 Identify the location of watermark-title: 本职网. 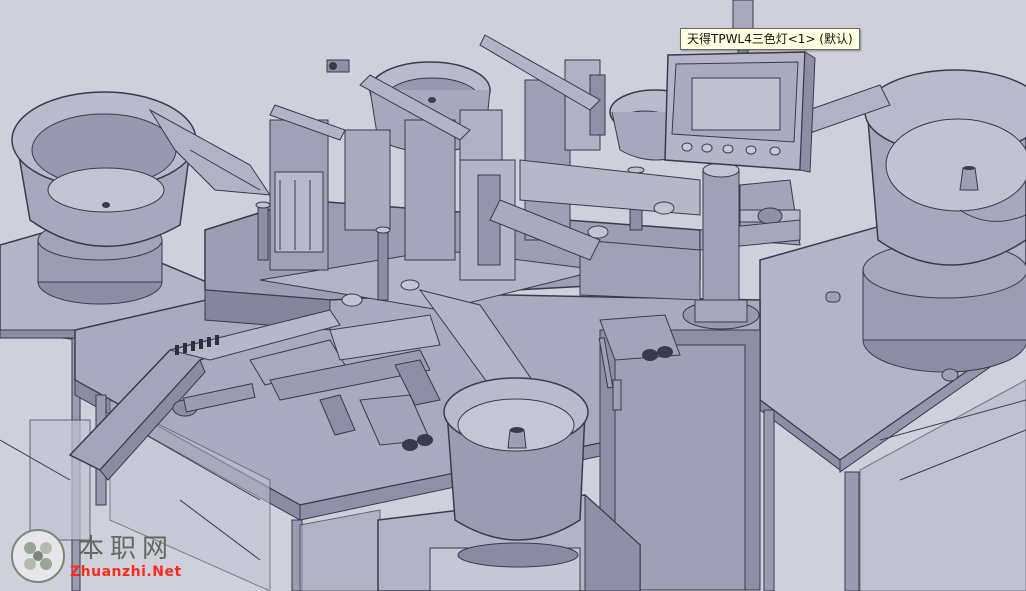
(126, 549).